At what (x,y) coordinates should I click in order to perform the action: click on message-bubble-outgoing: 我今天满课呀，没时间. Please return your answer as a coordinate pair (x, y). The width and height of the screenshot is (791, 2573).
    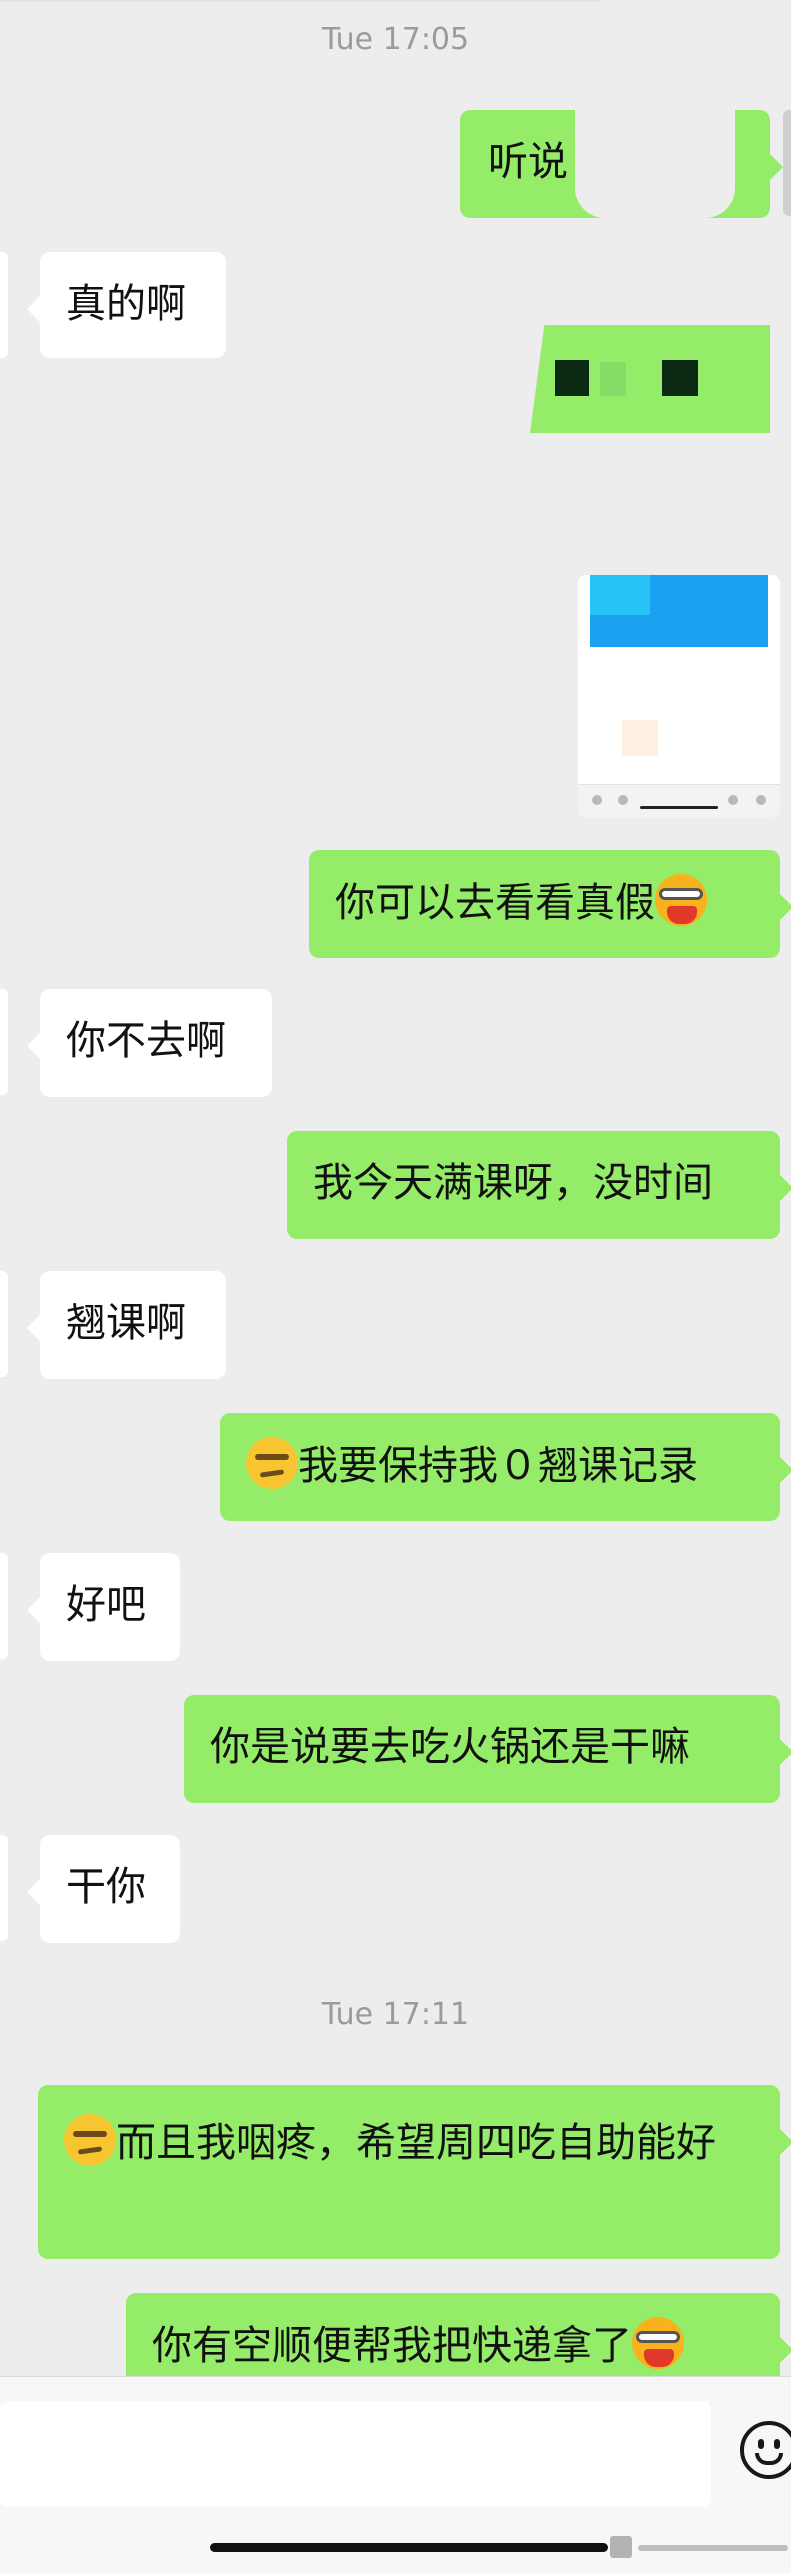
    Looking at the image, I should click on (539, 1185).